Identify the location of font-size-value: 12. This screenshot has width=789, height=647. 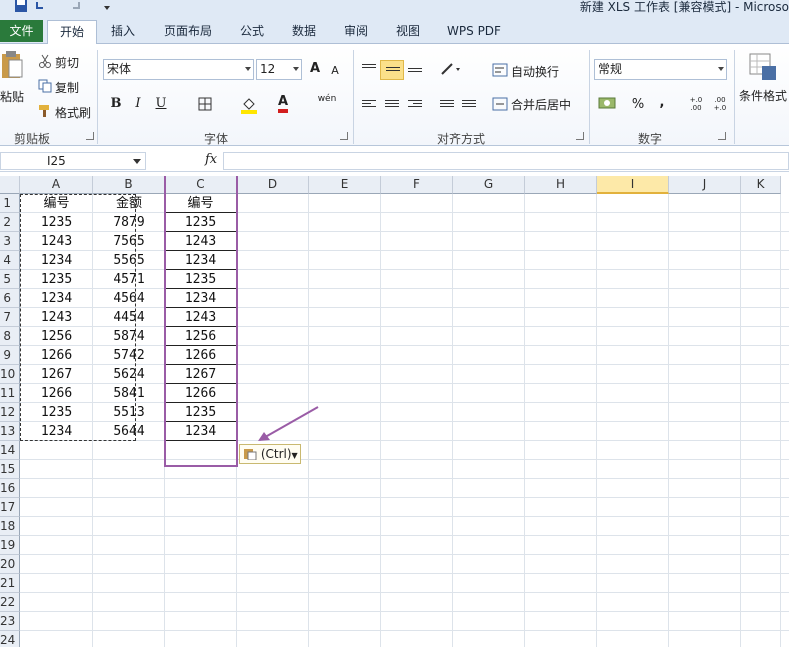
(268, 69).